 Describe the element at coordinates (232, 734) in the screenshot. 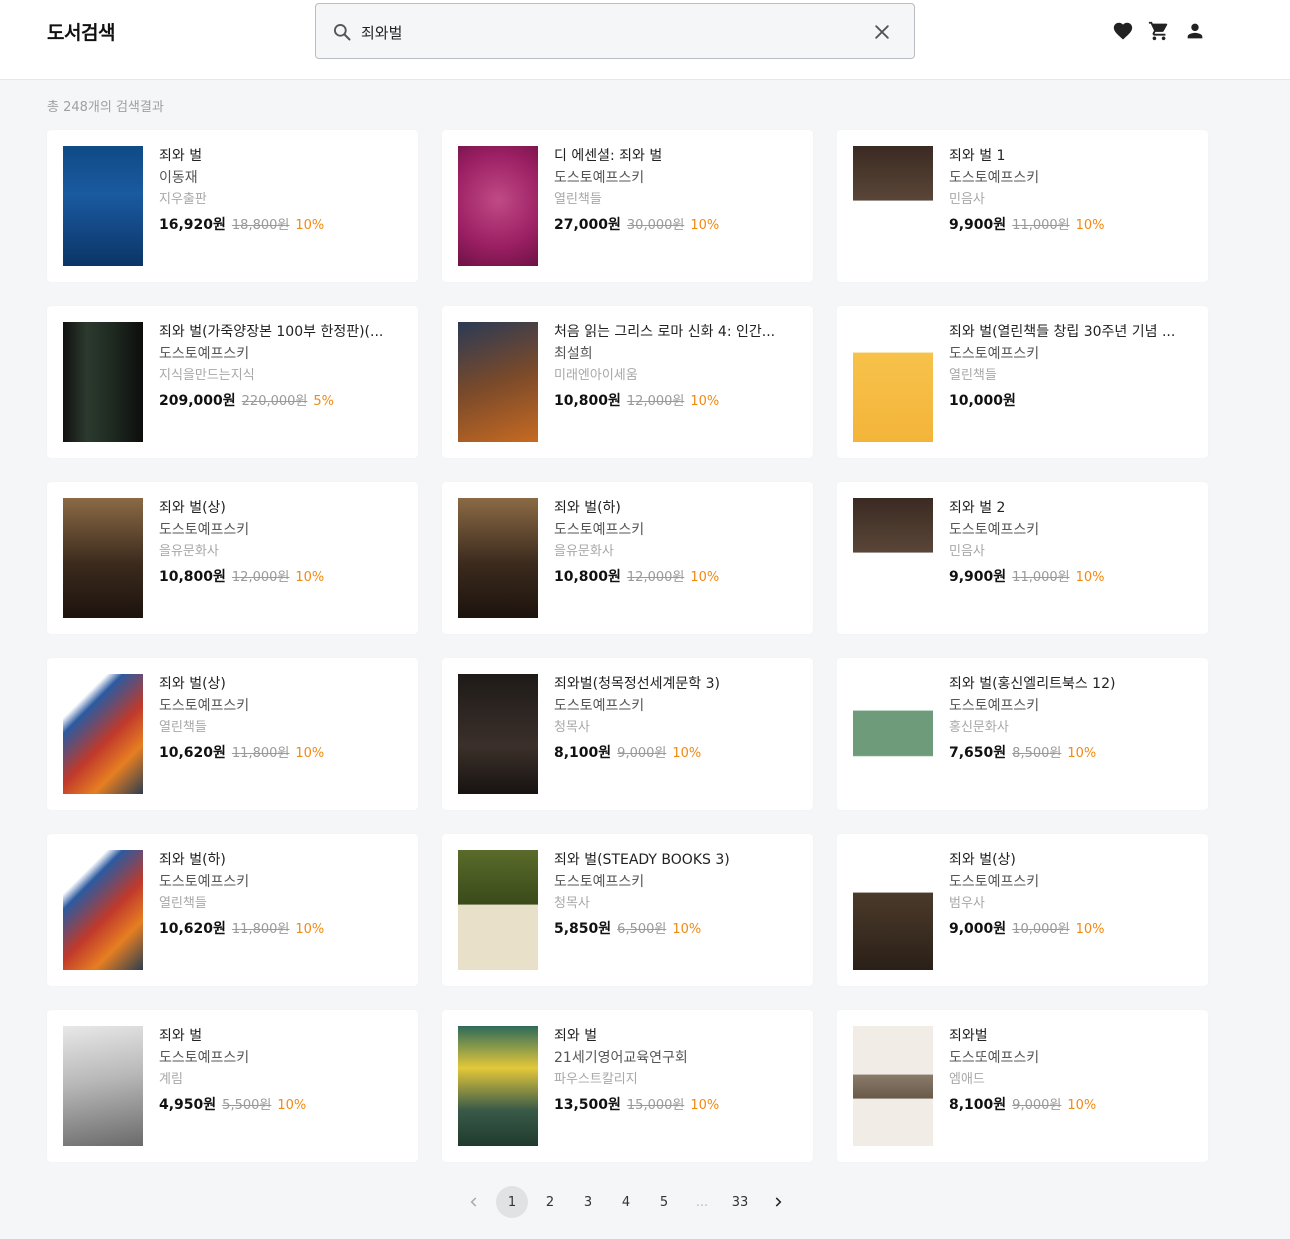

I see `book-card: 죄와 벌(상) 도스토예프스키 열린책들 10,620원 11,800원 10%` at that location.